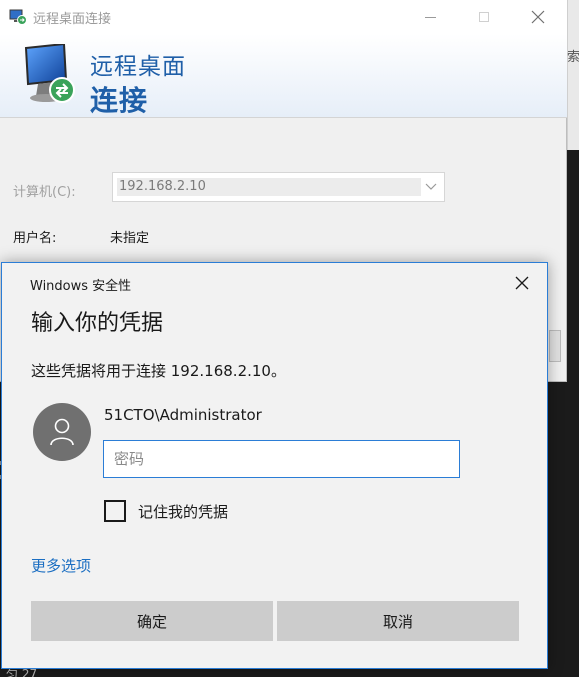 The image size is (579, 677). I want to click on computer-label: 计算机(C):, so click(44, 192).